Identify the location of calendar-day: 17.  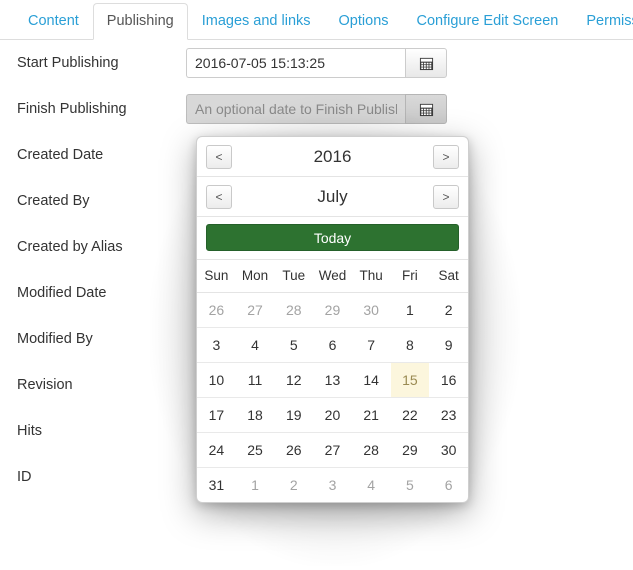
(216, 415).